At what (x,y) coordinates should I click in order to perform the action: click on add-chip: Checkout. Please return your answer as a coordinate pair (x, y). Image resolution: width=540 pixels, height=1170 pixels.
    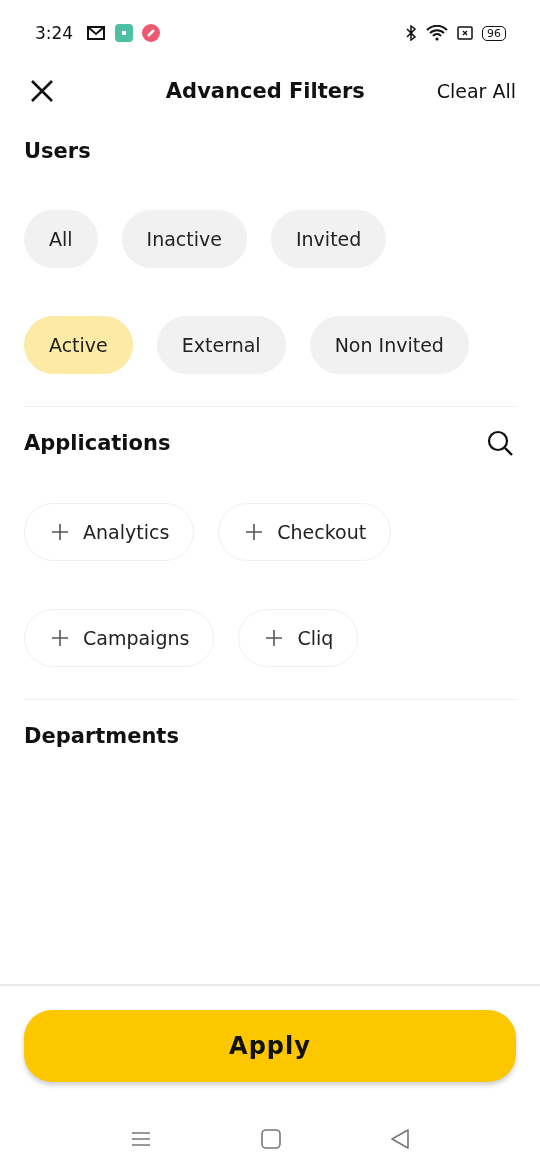
    Looking at the image, I should click on (305, 532).